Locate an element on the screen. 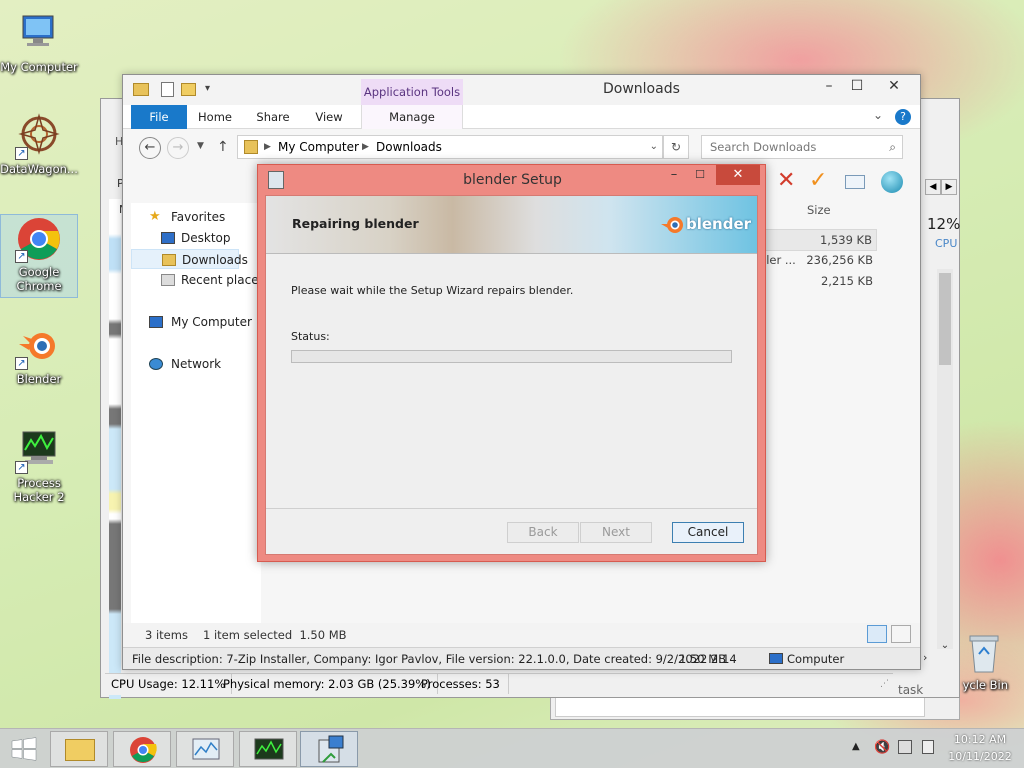  ph-scroll-thumb is located at coordinates (945, 319).